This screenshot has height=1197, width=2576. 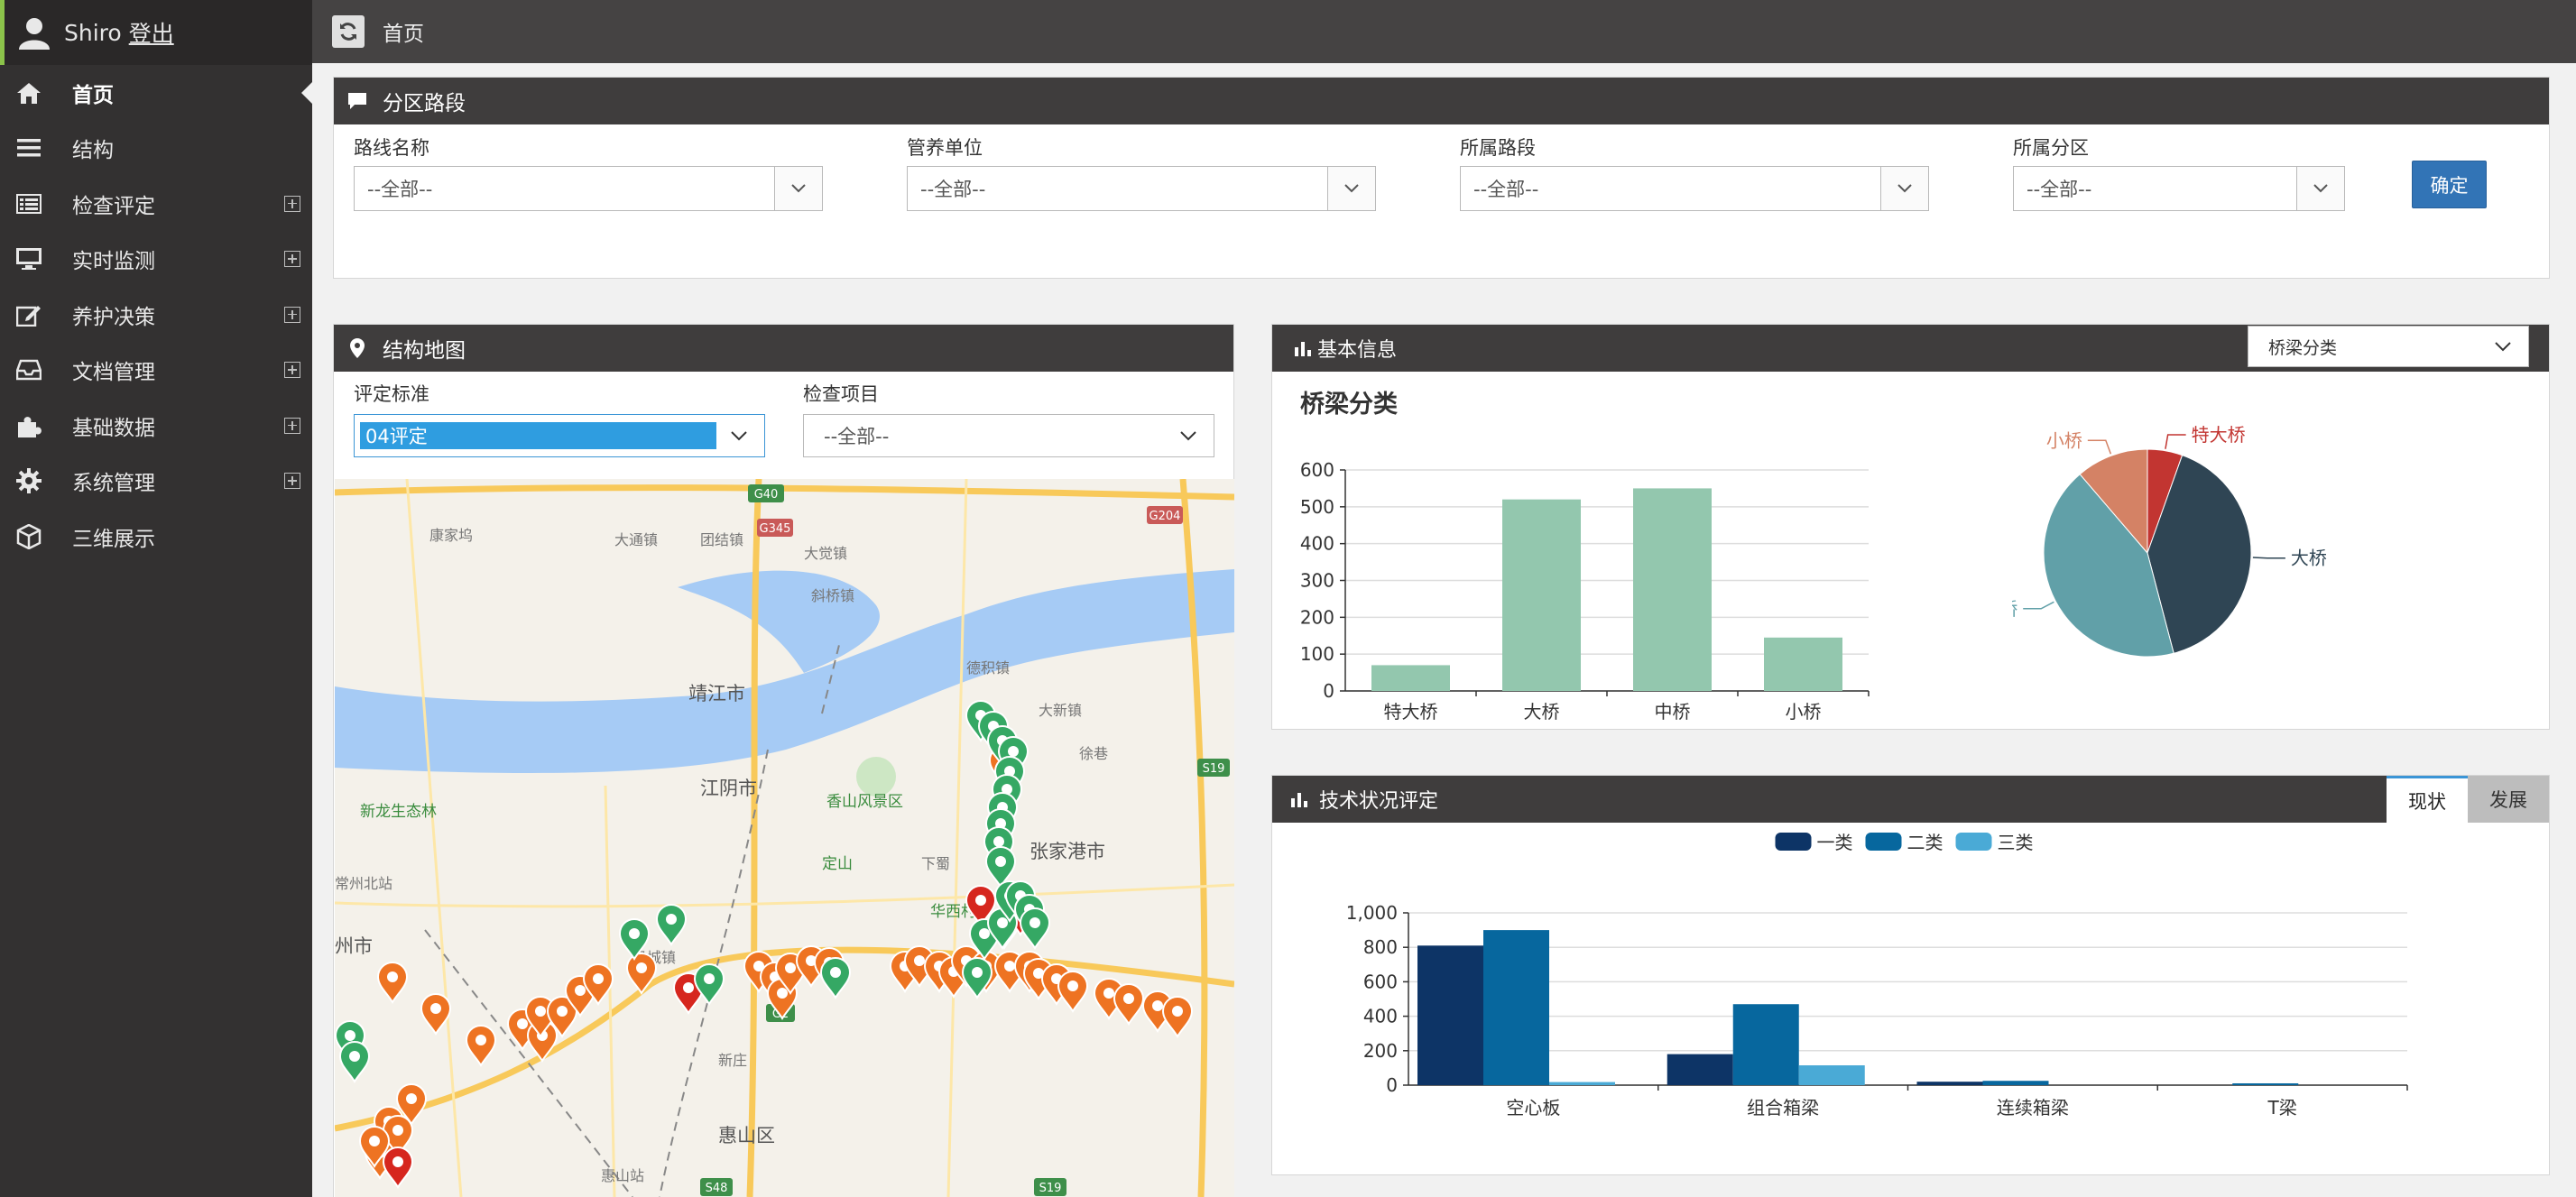 What do you see at coordinates (156, 426) in the screenshot?
I see `sidebar-item-basedata: 基础数据` at bounding box center [156, 426].